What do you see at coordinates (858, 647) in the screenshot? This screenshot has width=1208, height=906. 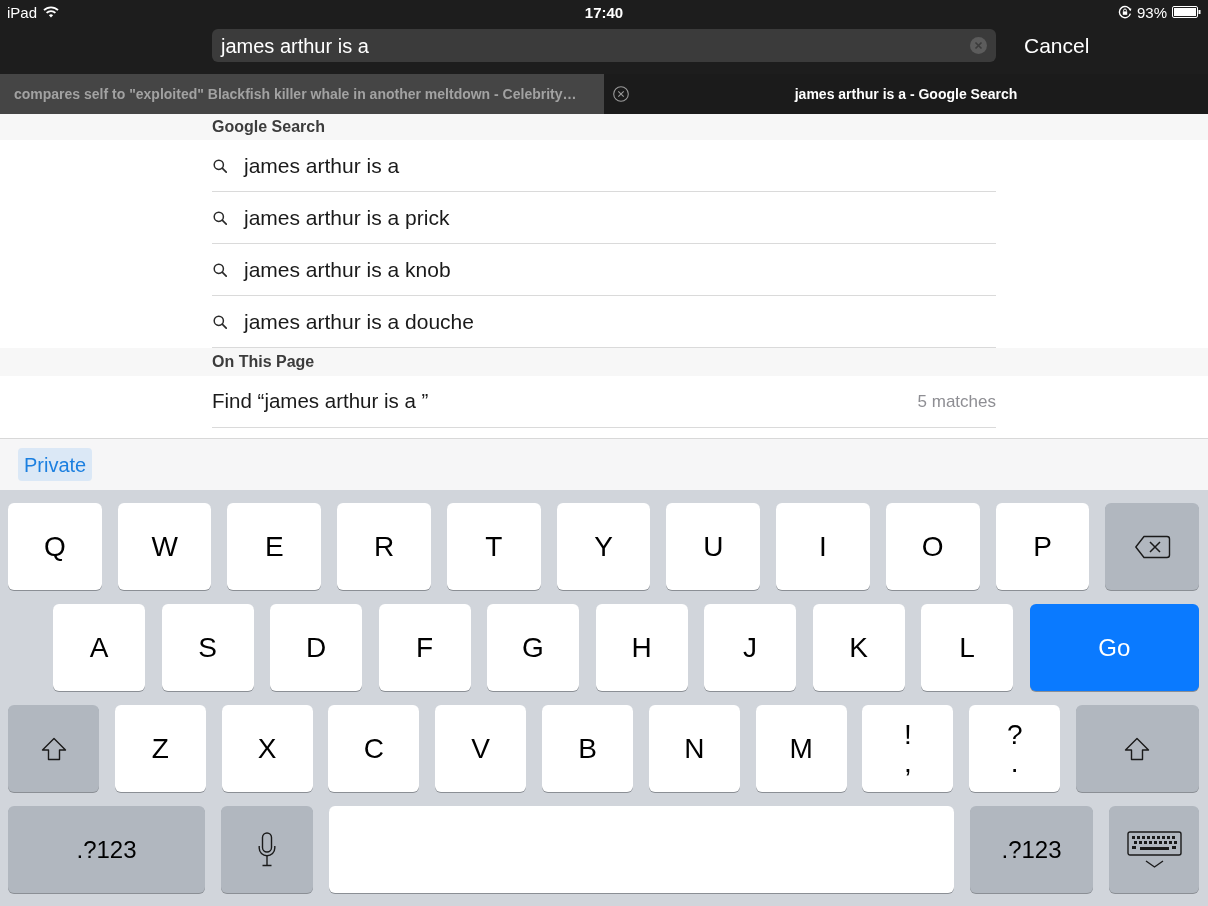 I see `key: K` at bounding box center [858, 647].